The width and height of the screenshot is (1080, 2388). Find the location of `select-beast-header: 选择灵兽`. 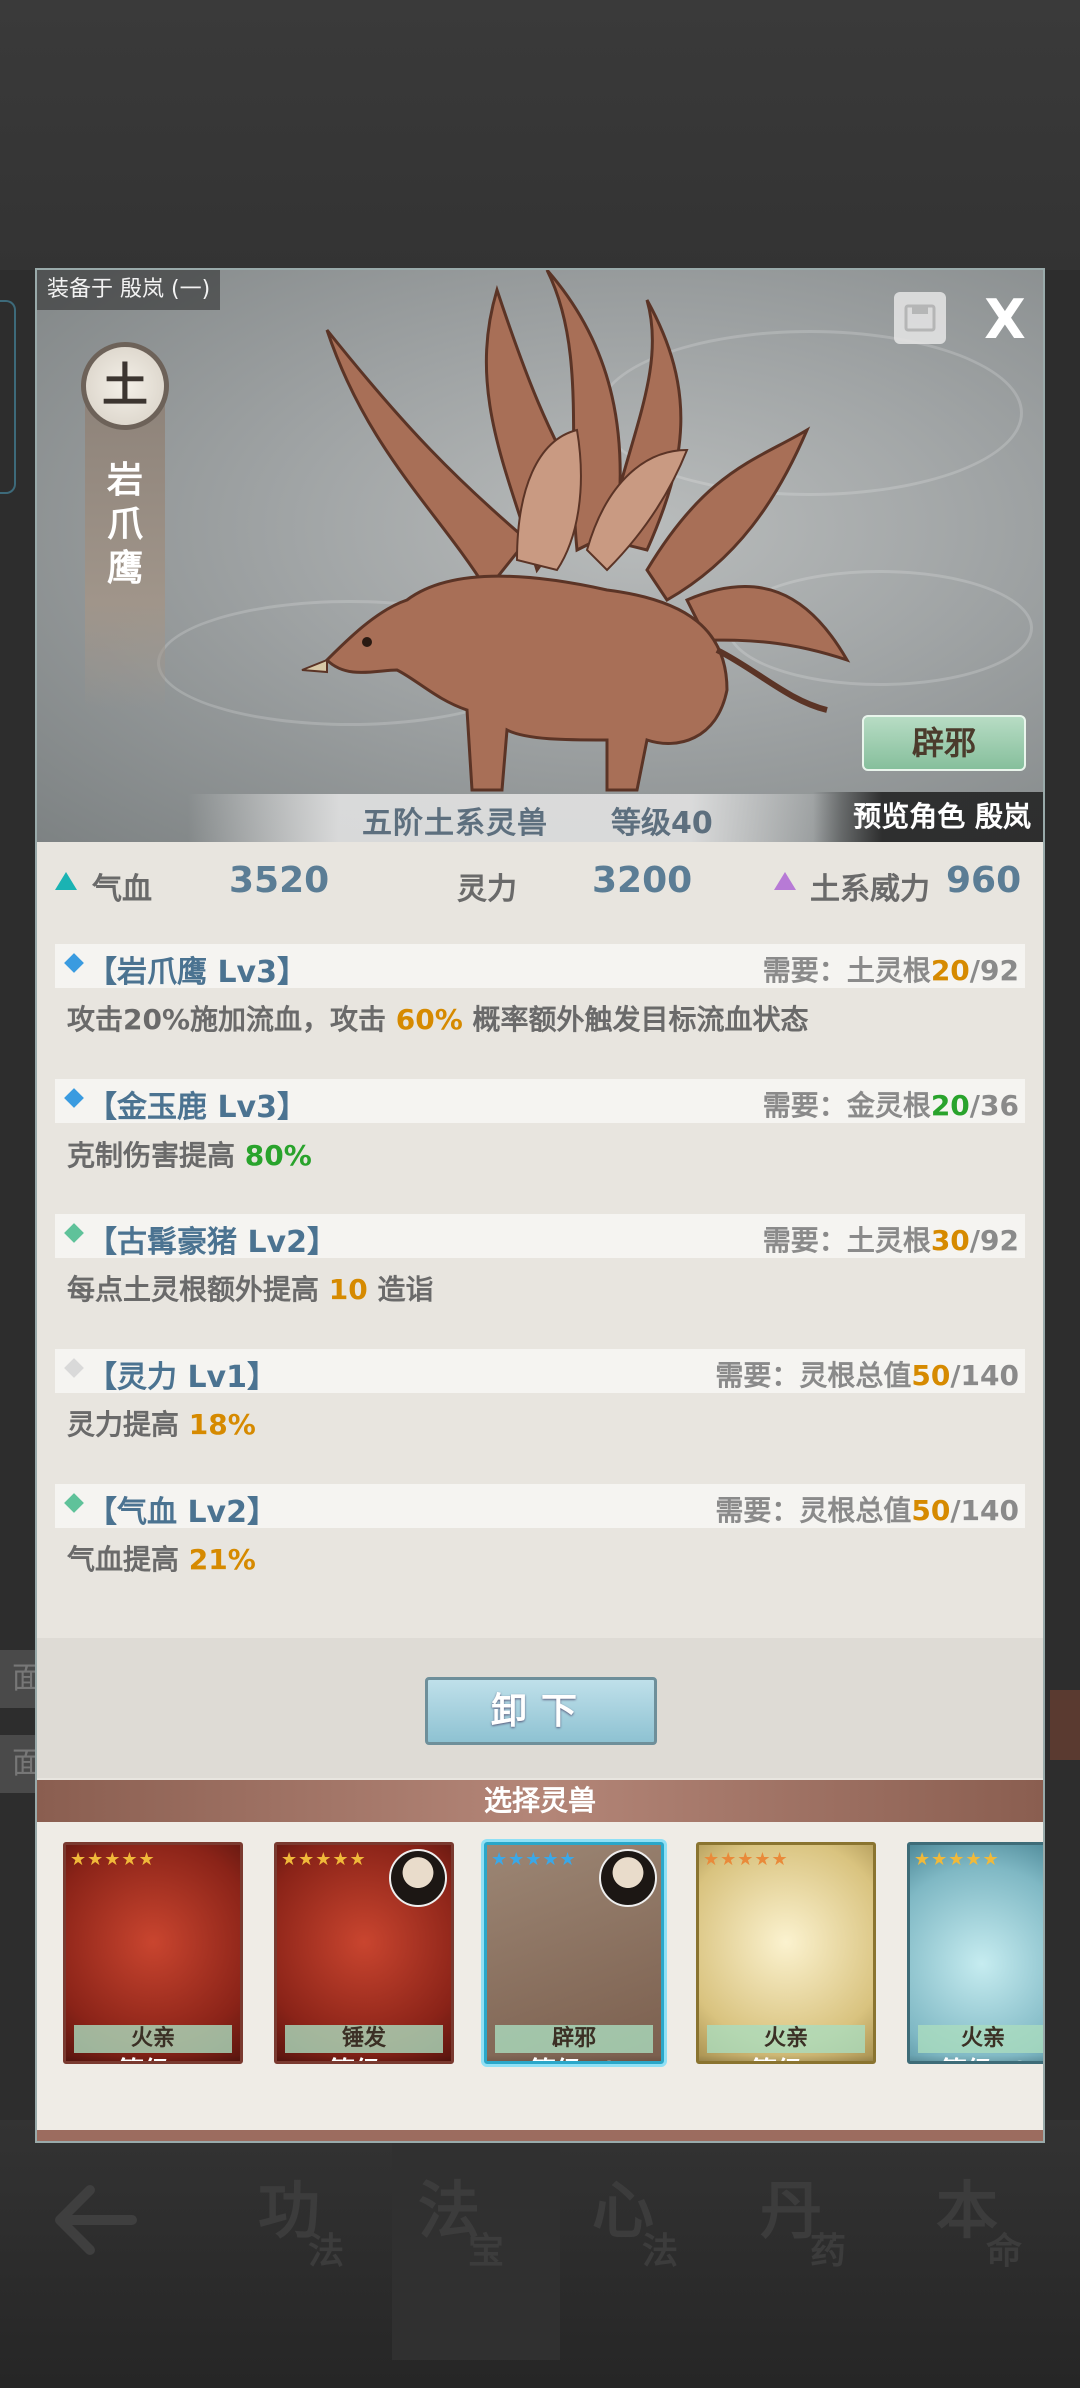

select-beast-header: 选择灵兽 is located at coordinates (540, 1801).